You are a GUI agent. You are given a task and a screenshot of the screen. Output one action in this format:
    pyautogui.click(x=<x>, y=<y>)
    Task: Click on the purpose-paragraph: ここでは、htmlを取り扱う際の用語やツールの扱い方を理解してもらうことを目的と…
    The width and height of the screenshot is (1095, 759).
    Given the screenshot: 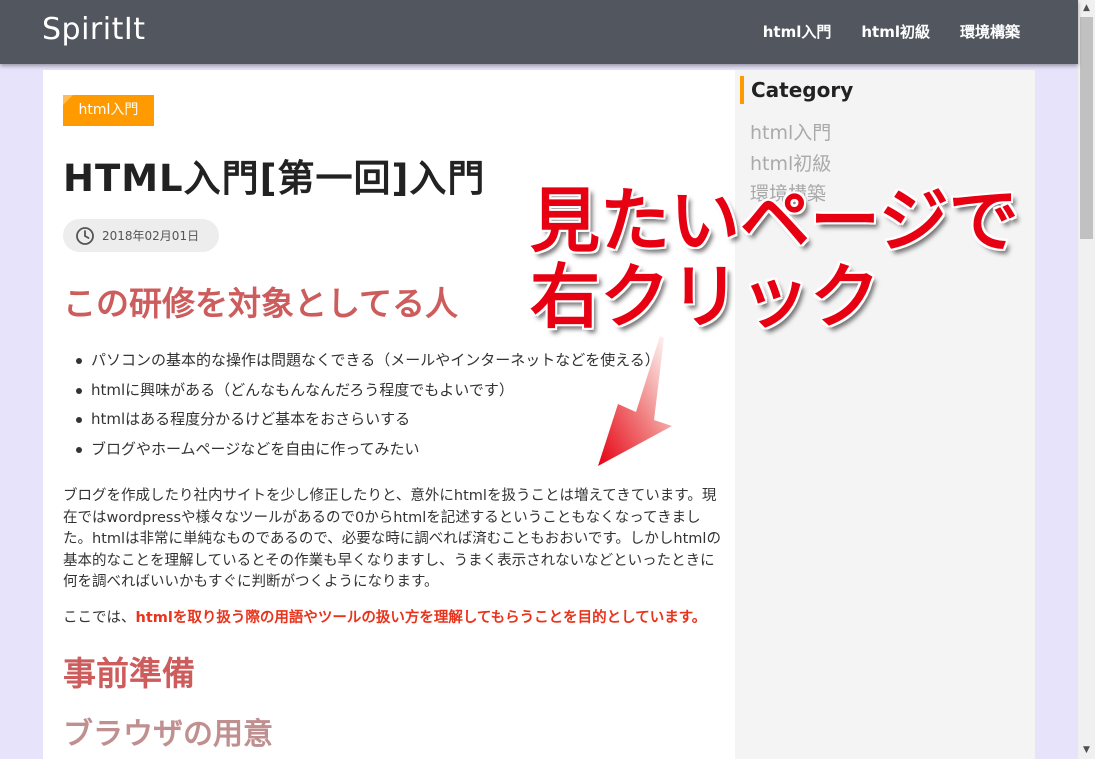 What is the action you would take?
    pyautogui.click(x=384, y=616)
    